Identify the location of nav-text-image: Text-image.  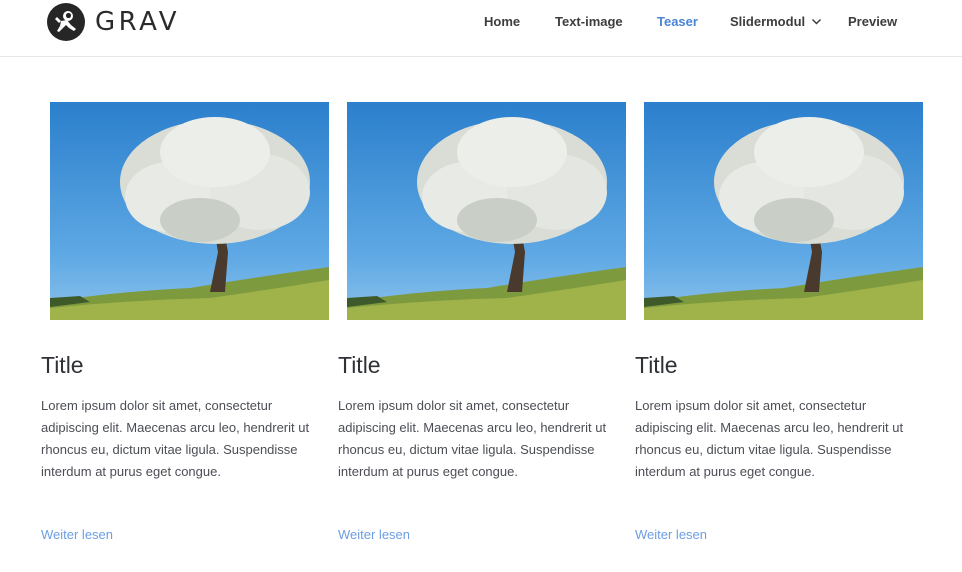
(589, 21).